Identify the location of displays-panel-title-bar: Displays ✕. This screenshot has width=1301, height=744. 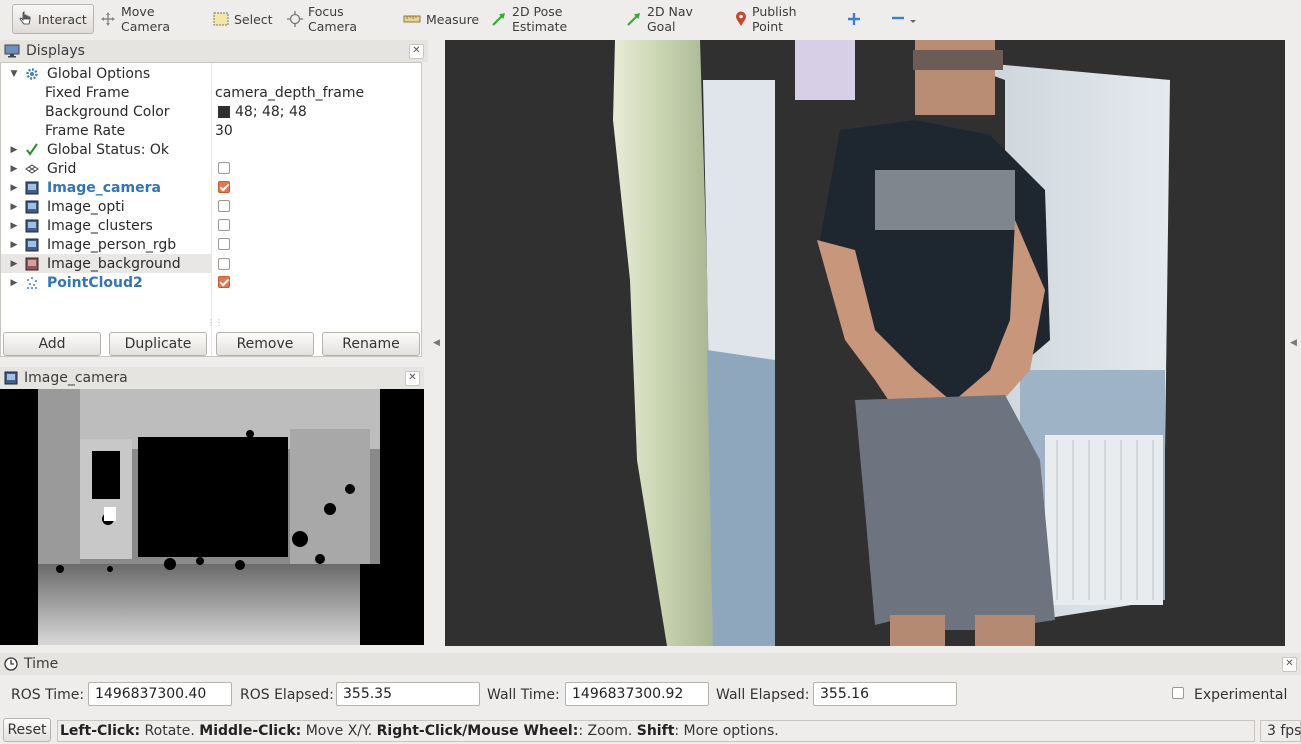
(214, 51).